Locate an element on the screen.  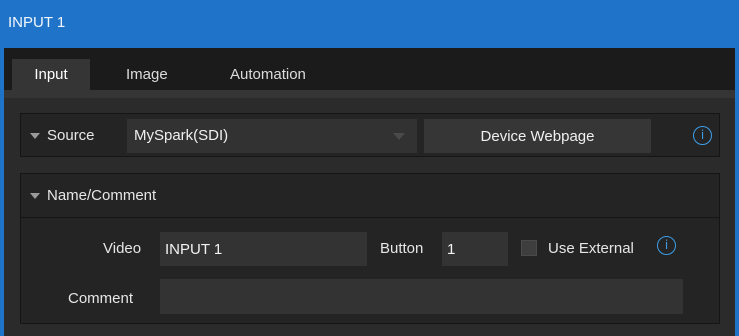
name-comment-header: Name/Comment is located at coordinates (370, 196).